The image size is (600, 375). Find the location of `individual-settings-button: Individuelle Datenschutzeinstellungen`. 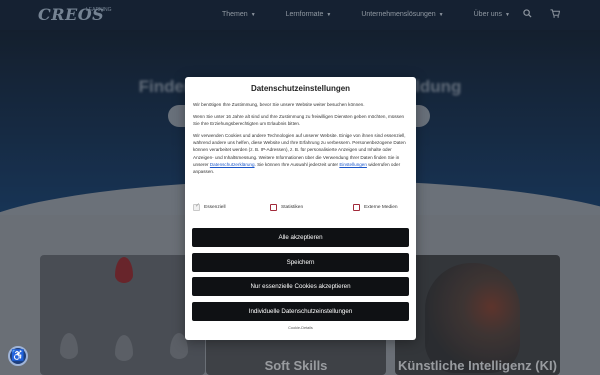

individual-settings-button: Individuelle Datenschutzeinstellungen is located at coordinates (300, 311).